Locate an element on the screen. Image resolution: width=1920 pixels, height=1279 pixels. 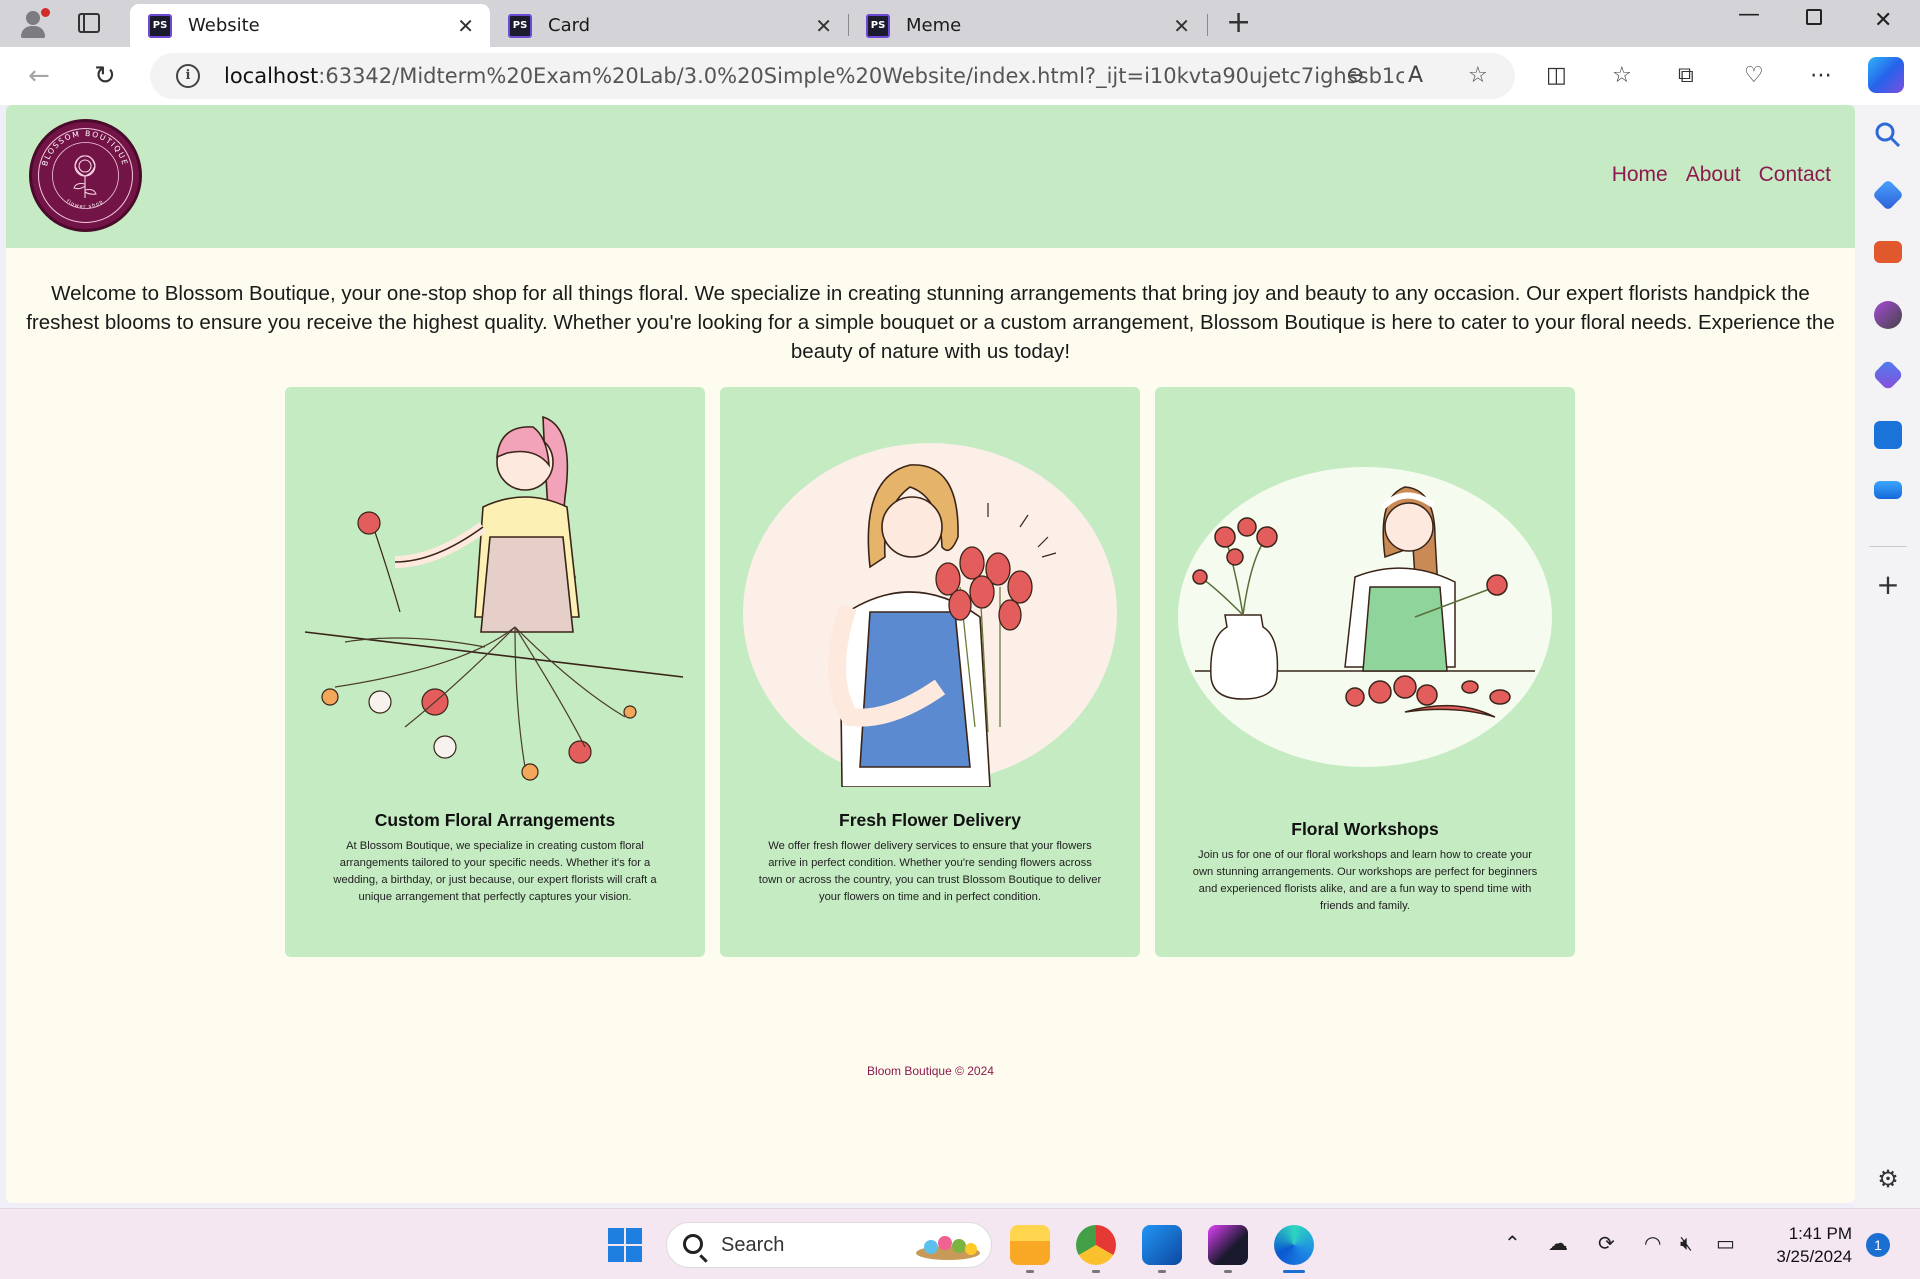
svg-text: BLOSSOM BOUTIQUE is located at coordinates (85, 148).